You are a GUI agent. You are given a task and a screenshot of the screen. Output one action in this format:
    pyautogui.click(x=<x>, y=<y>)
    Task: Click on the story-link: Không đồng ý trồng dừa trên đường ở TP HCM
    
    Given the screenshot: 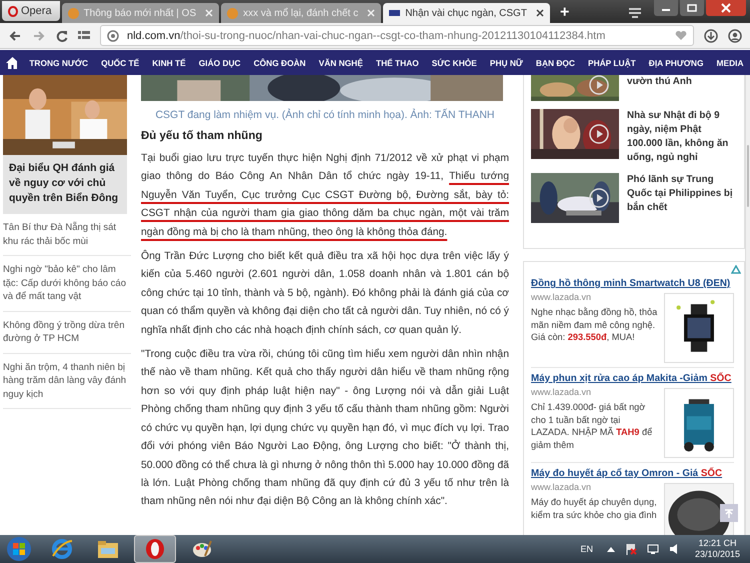 What is the action you would take?
    pyautogui.click(x=67, y=333)
    